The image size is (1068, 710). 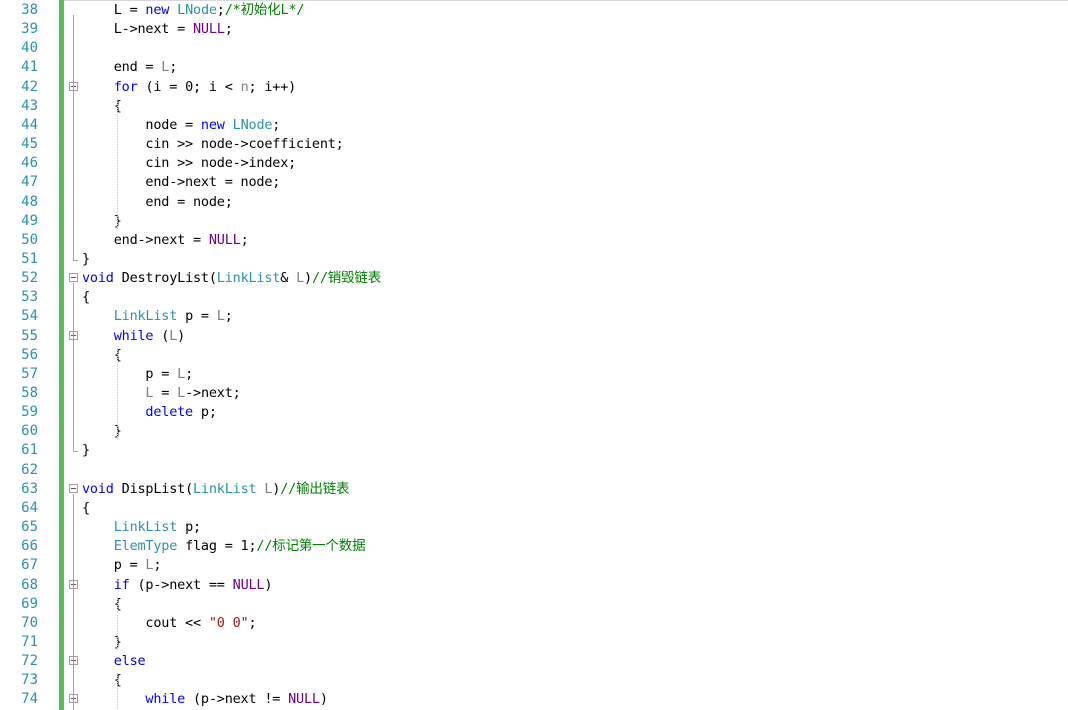 What do you see at coordinates (102, 220) in the screenshot?
I see `code-token: }` at bounding box center [102, 220].